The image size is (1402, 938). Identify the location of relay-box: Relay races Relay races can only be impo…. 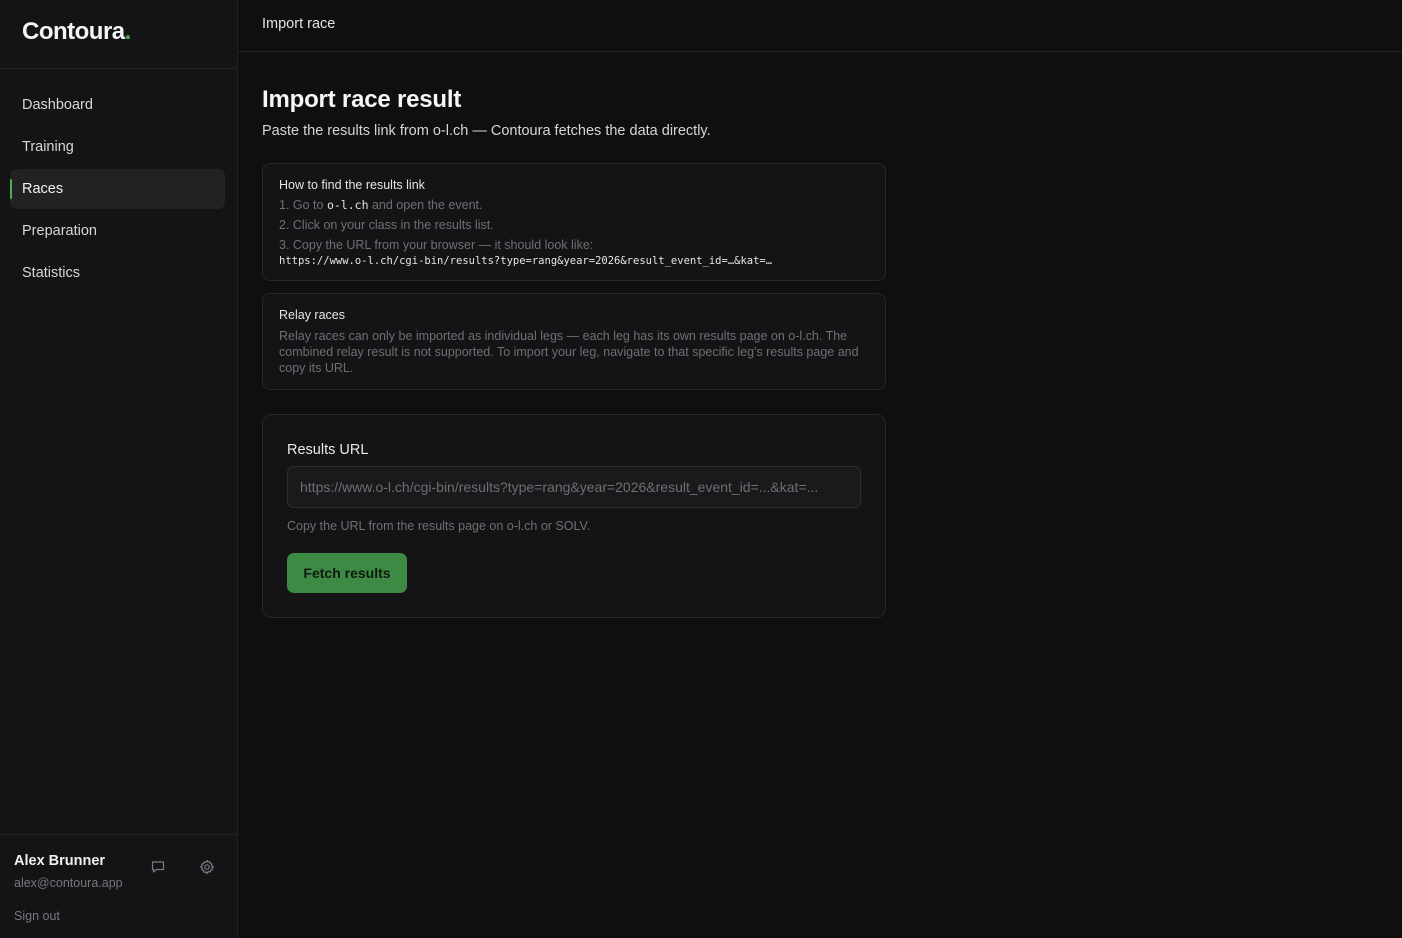
(574, 341).